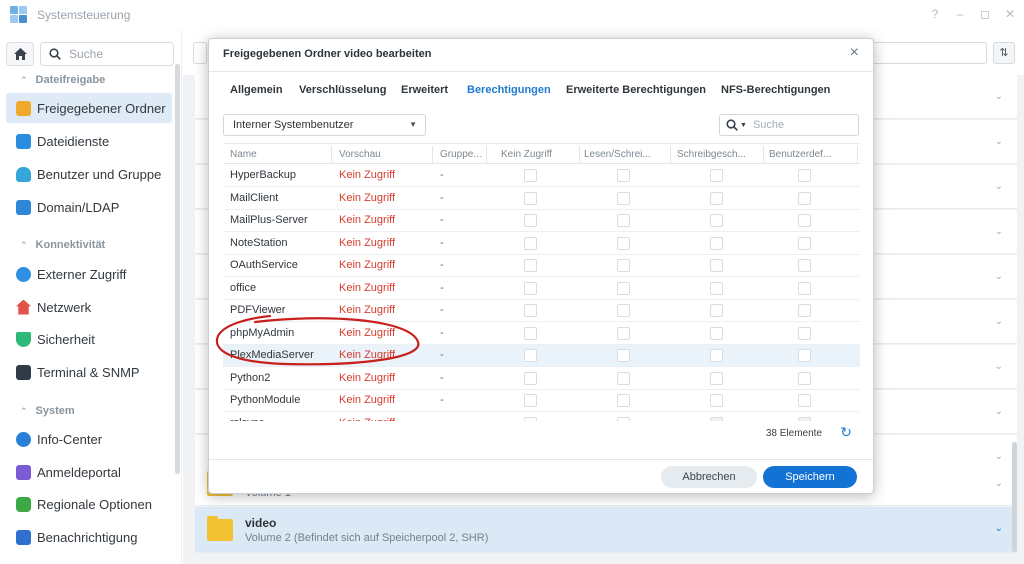  Describe the element at coordinates (386, 154) in the screenshot. I see `column-header-preview: Vorschau` at that location.